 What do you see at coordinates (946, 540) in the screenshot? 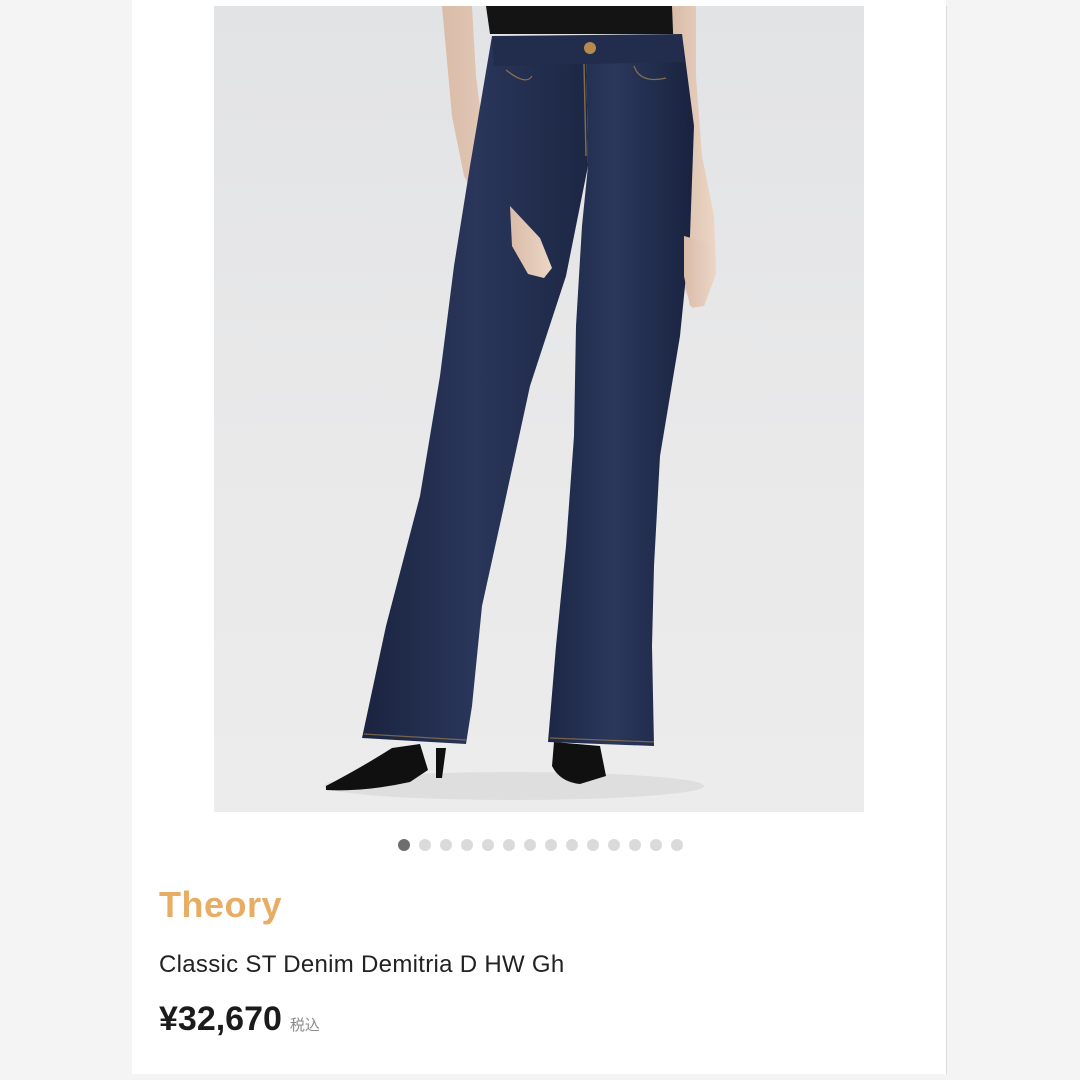
I see `divider` at bounding box center [946, 540].